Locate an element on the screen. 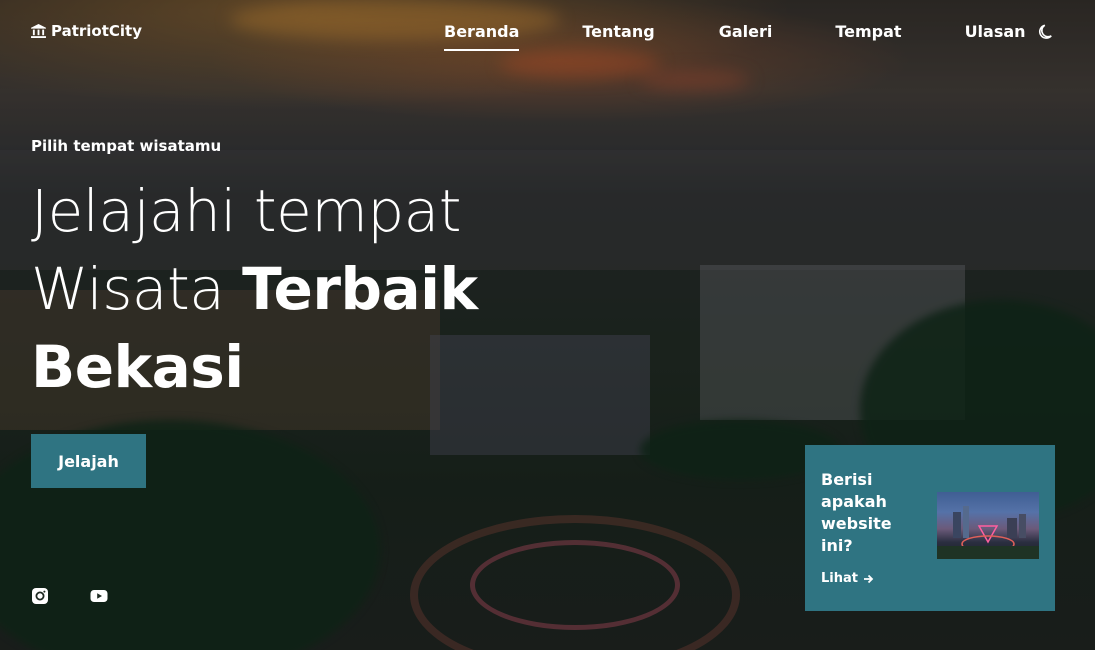  info-card-thumbnail is located at coordinates (988, 525).